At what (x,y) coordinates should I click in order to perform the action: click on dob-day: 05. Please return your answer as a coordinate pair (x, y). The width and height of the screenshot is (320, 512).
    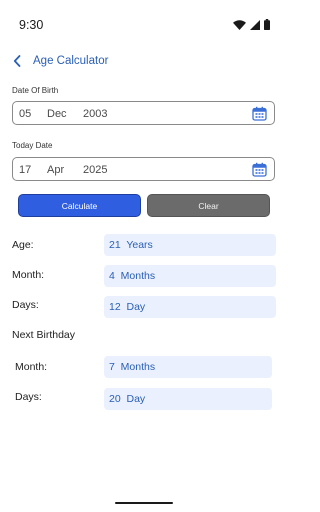
    Looking at the image, I should click on (25, 114).